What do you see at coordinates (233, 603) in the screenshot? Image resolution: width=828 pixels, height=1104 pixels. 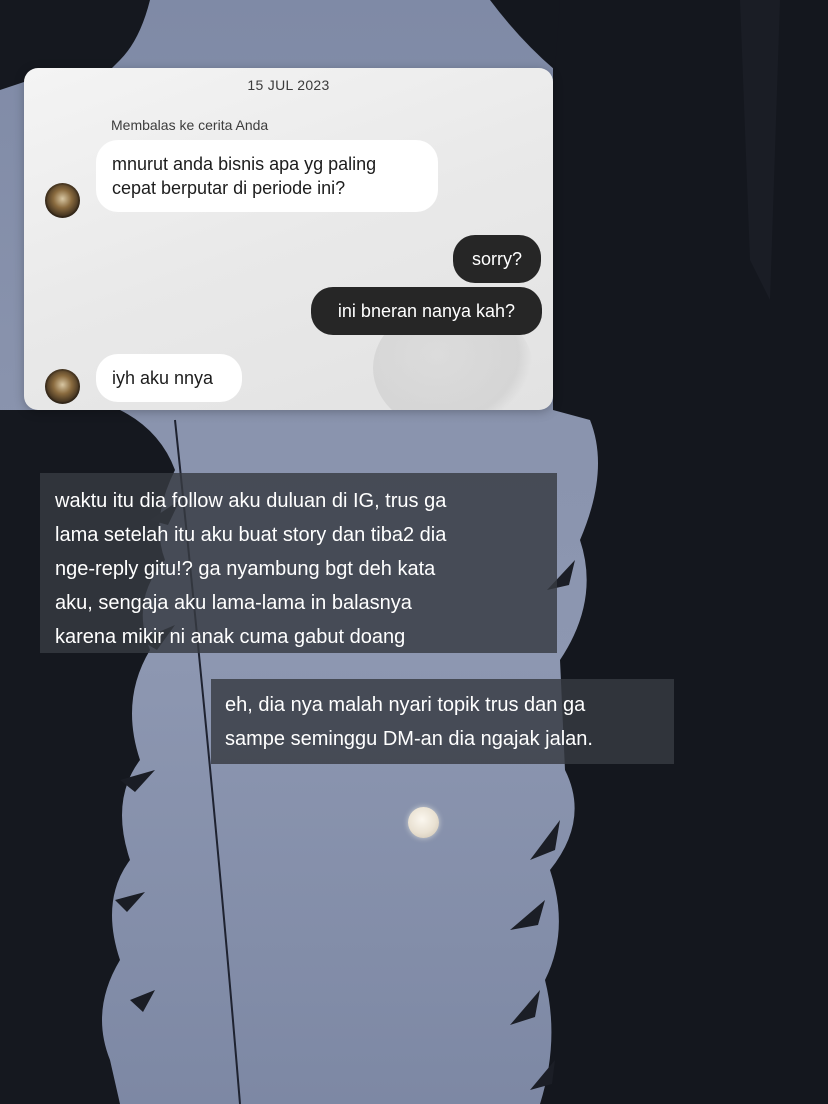 I see `caption-line: aku, sengaja aku lama-lama in balasnya` at bounding box center [233, 603].